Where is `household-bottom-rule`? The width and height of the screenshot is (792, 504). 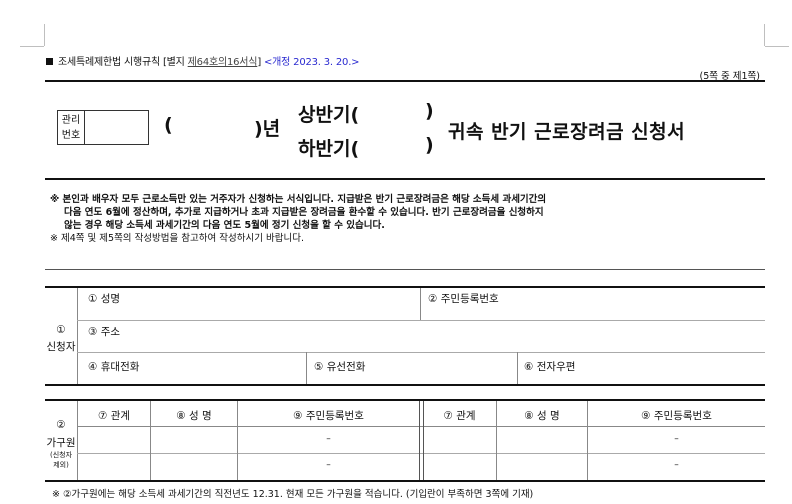 household-bottom-rule is located at coordinates (405, 481).